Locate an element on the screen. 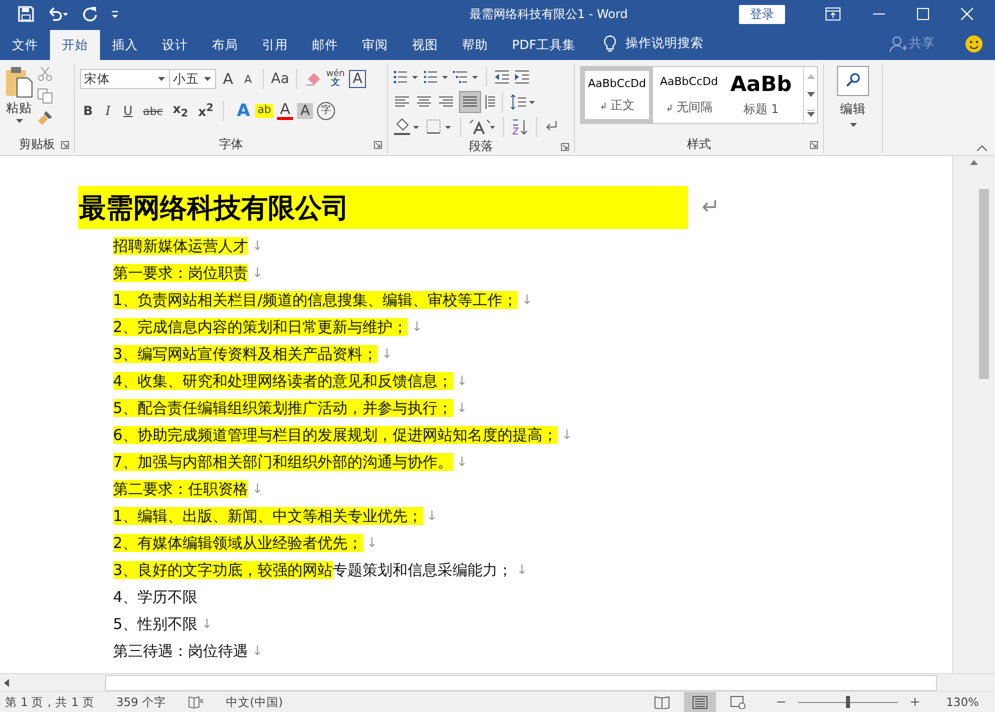  font-size-field: 小五 is located at coordinates (192, 79).